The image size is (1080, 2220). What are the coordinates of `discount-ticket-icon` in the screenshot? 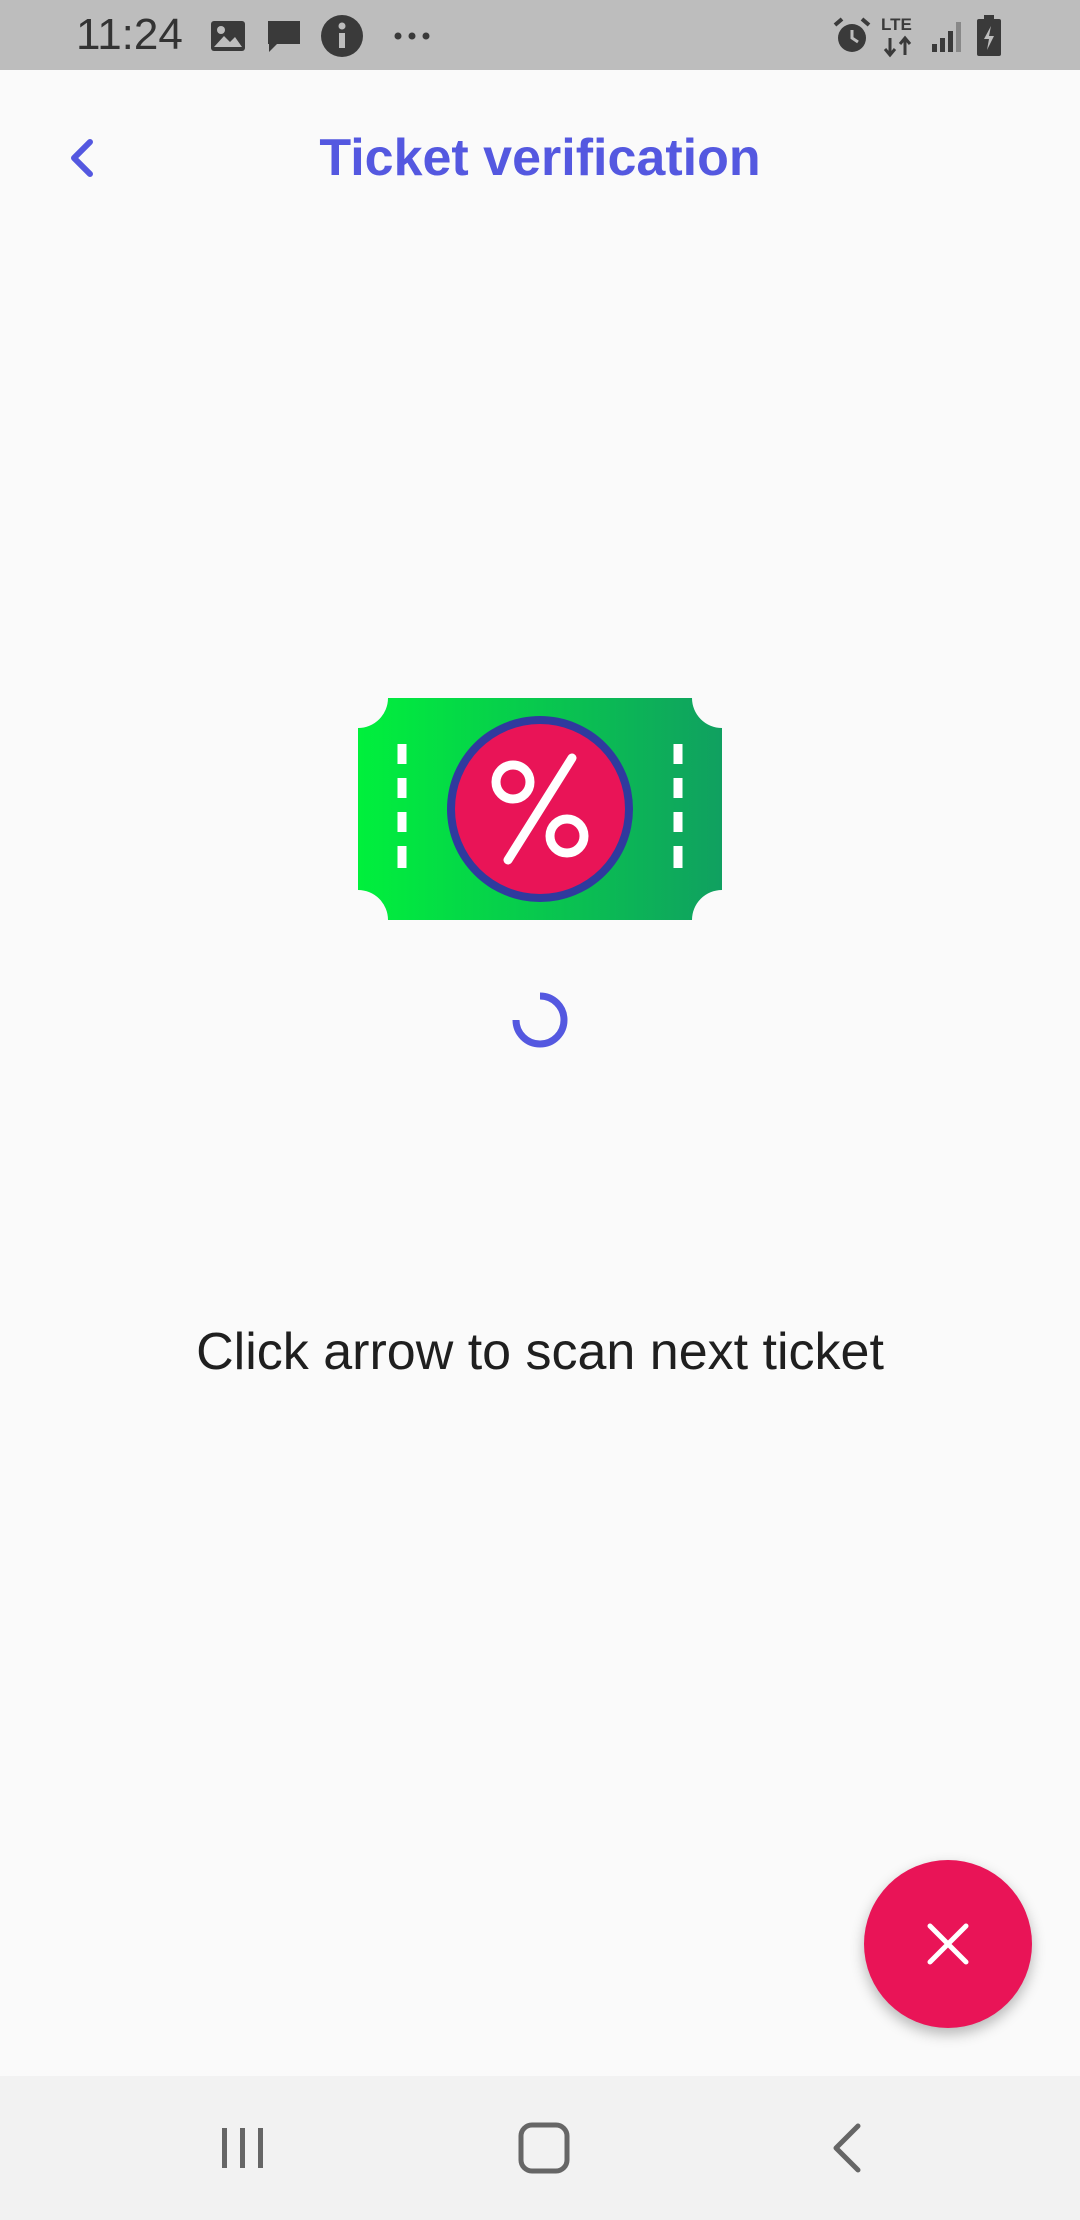 It's located at (540, 809).